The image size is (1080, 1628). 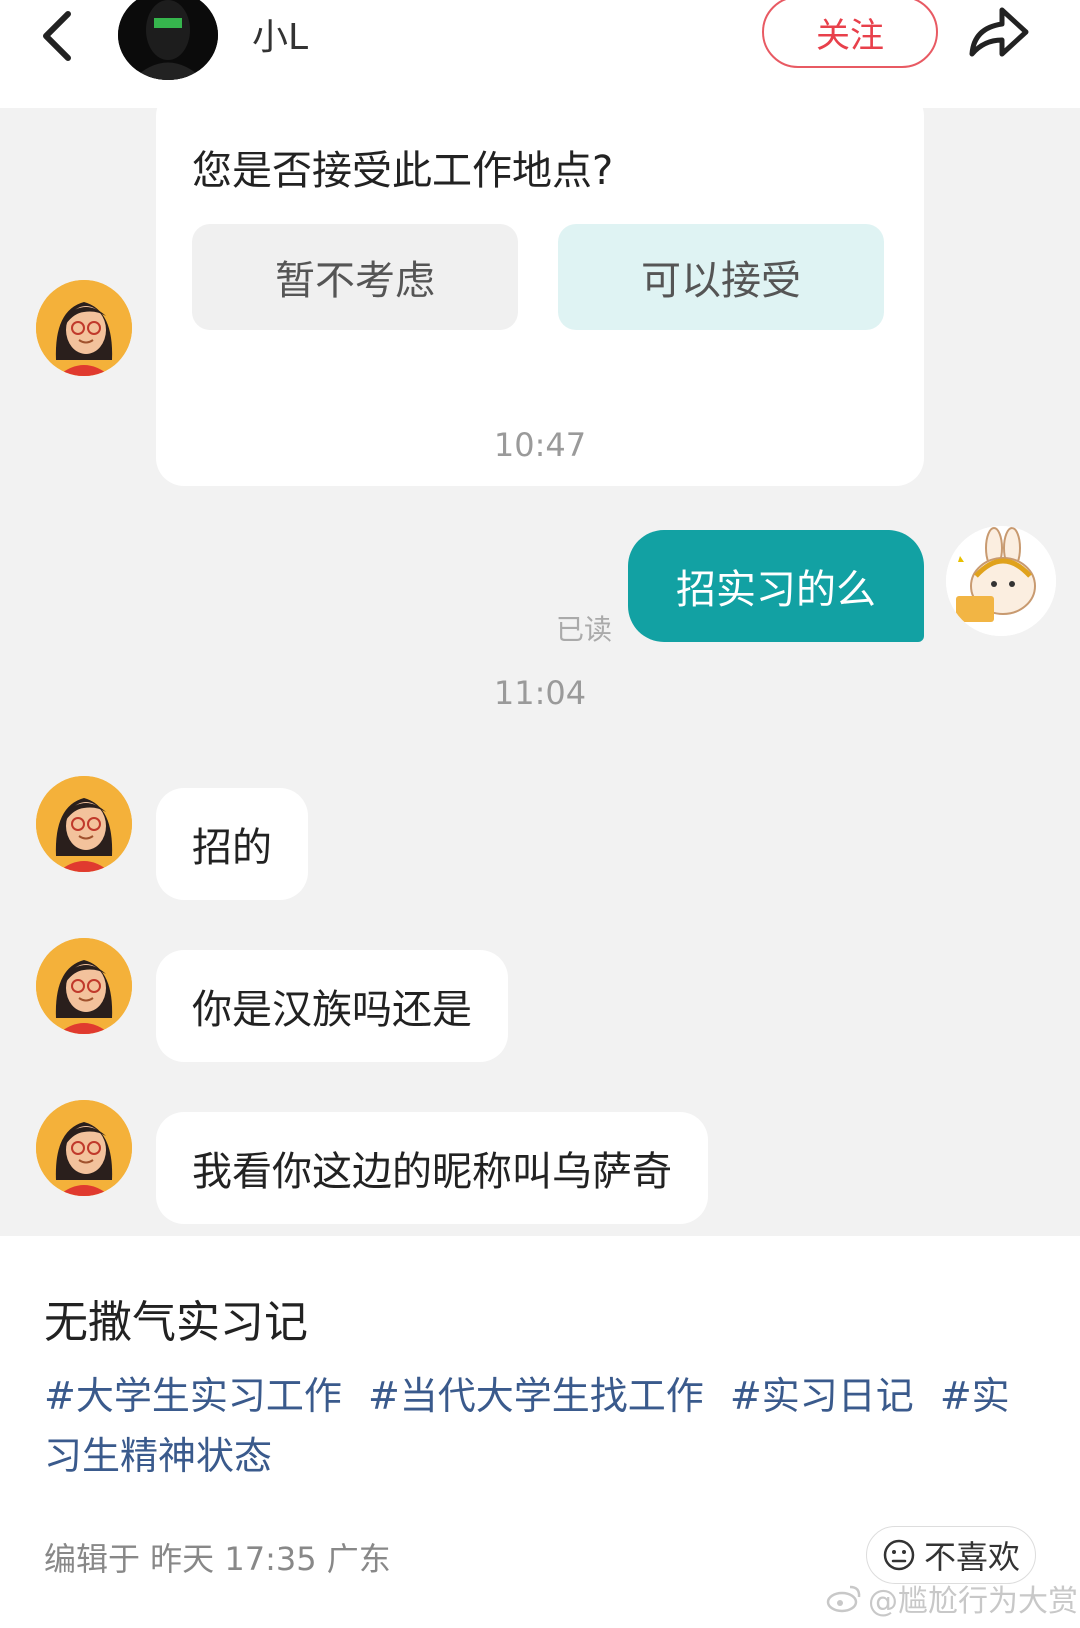 I want to click on my-avatar, so click(x=1001, y=581).